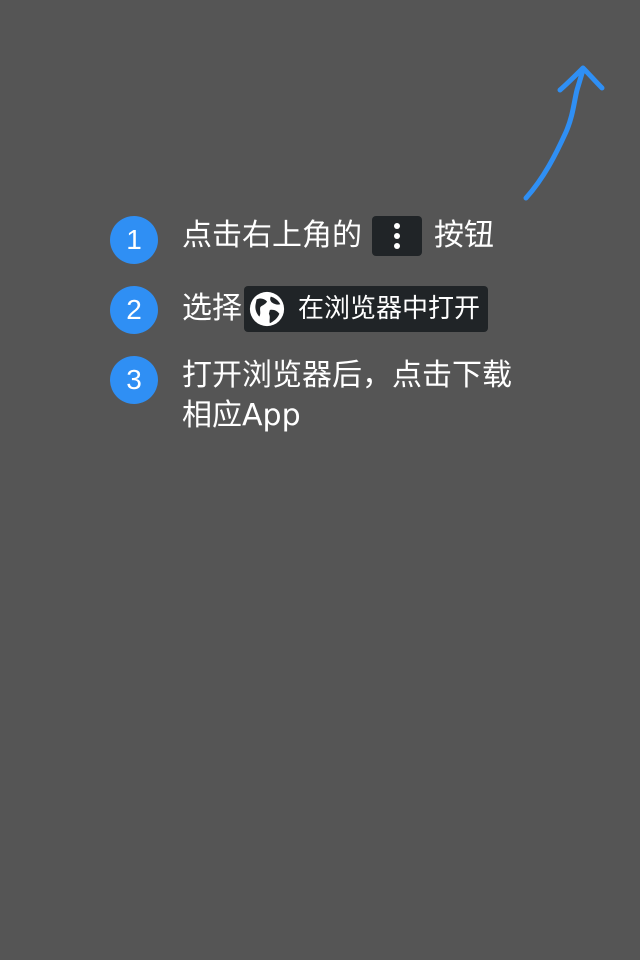 This screenshot has width=640, height=960. I want to click on step-2-text: 选择 在浏览器中打开, so click(335, 309).